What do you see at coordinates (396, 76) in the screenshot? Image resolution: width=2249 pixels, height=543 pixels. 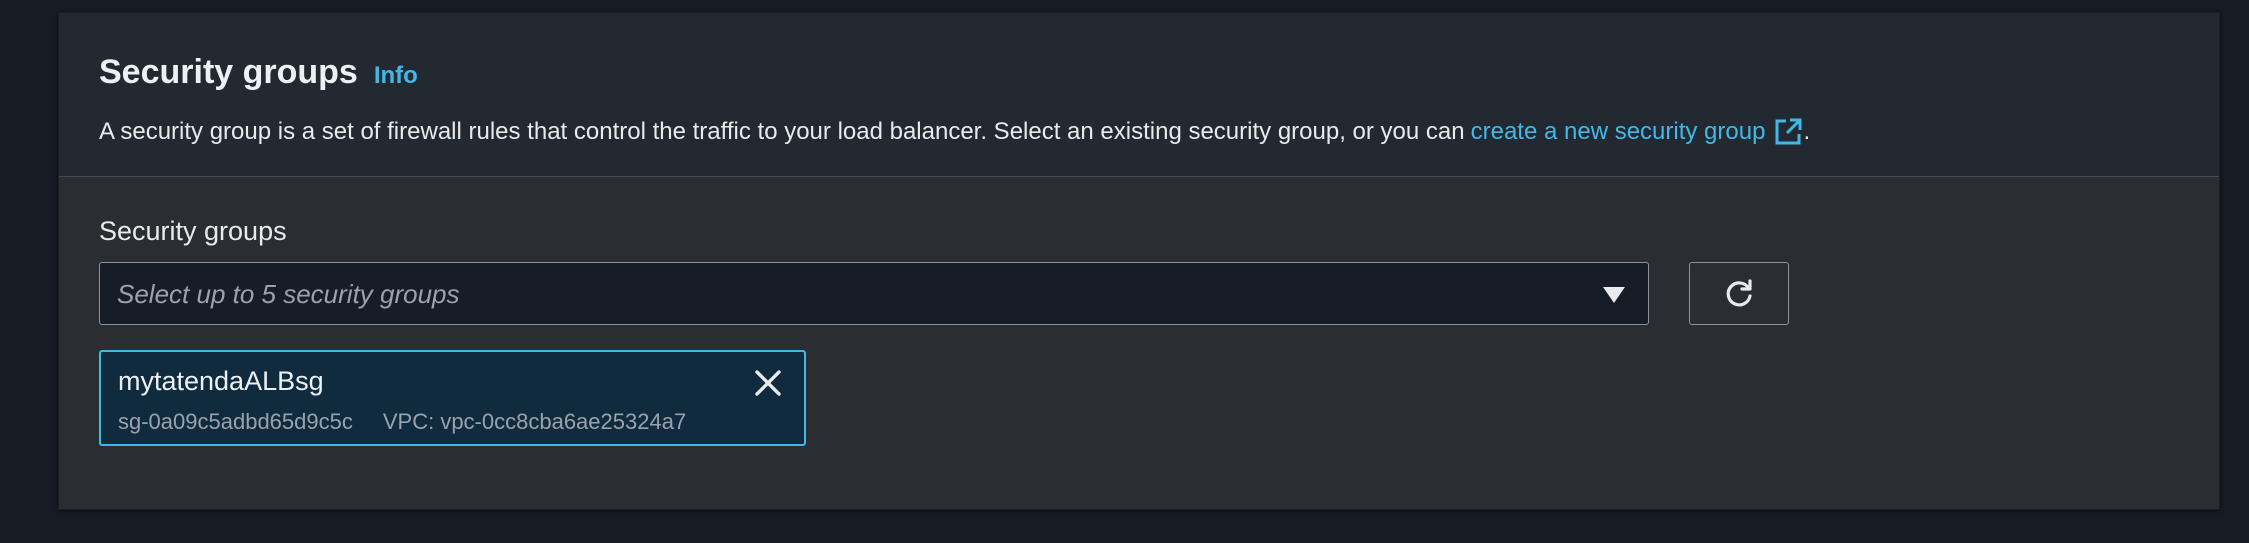 I see `info-link: Info` at bounding box center [396, 76].